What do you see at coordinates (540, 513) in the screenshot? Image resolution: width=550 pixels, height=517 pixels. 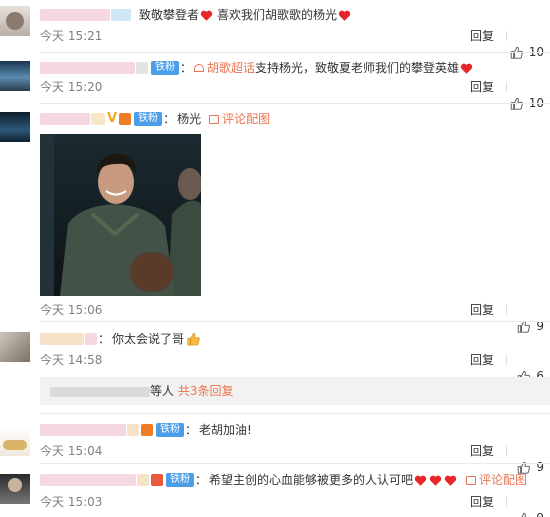 I see `like-count: 9` at bounding box center [540, 513].